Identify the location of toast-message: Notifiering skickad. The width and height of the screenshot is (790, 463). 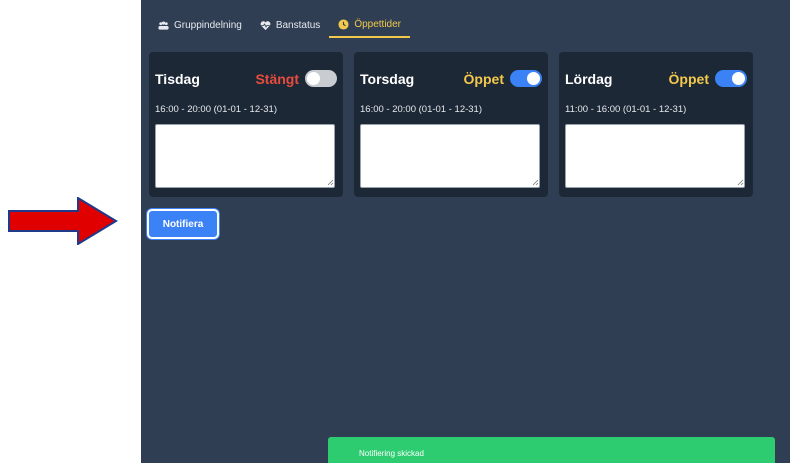
(391, 453).